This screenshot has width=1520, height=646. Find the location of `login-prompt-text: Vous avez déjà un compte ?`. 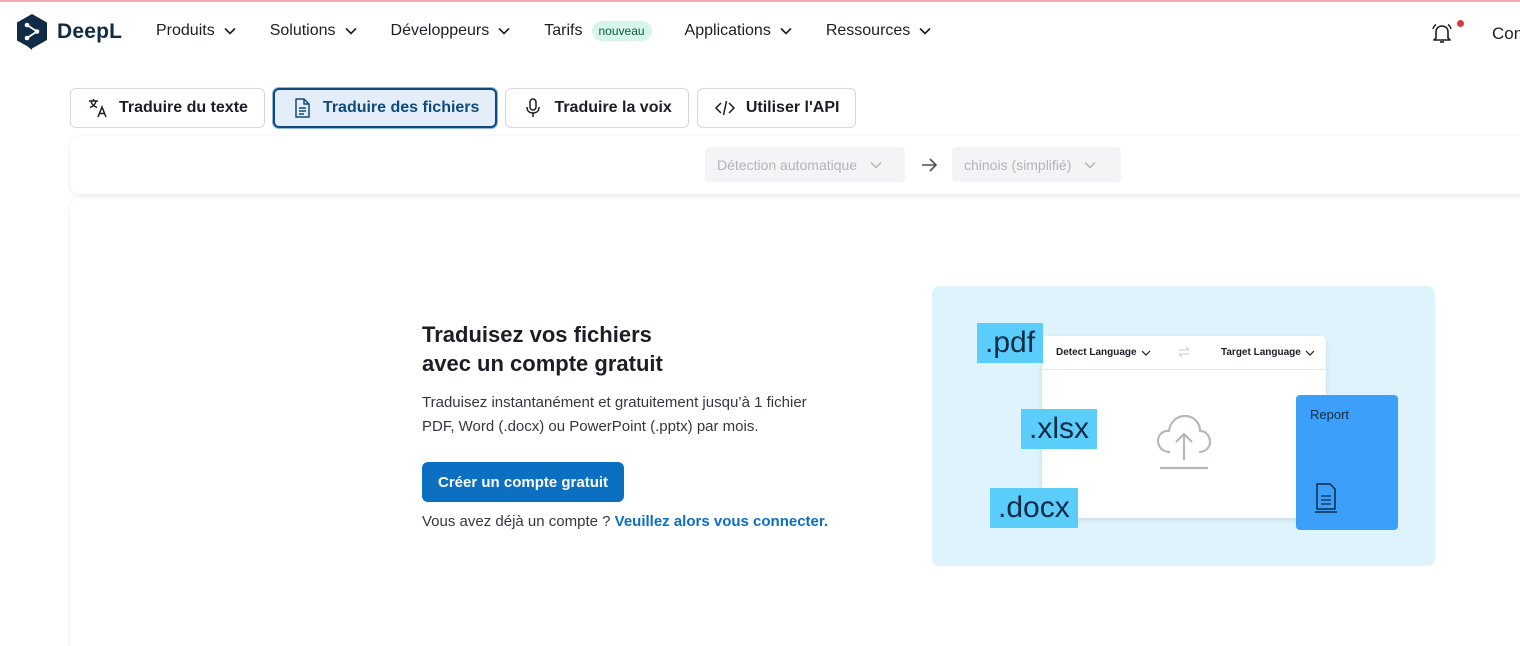

login-prompt-text: Vous avez déjà un compte ? is located at coordinates (518, 521).